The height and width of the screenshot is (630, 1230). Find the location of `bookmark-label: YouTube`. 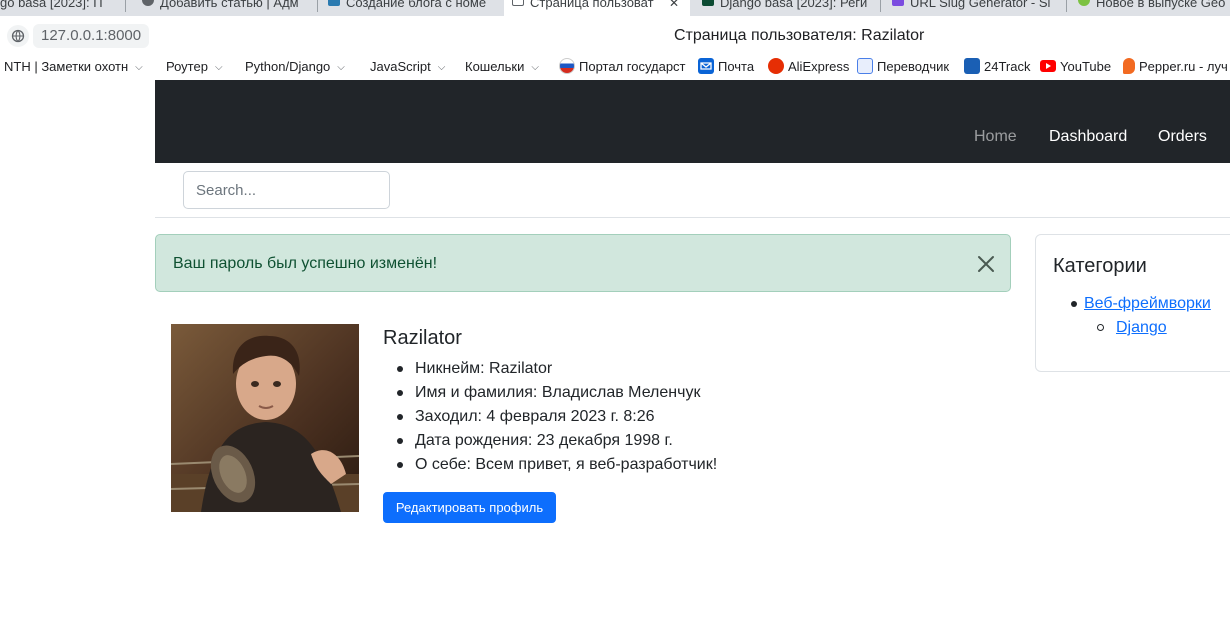

bookmark-label: YouTube is located at coordinates (1086, 66).